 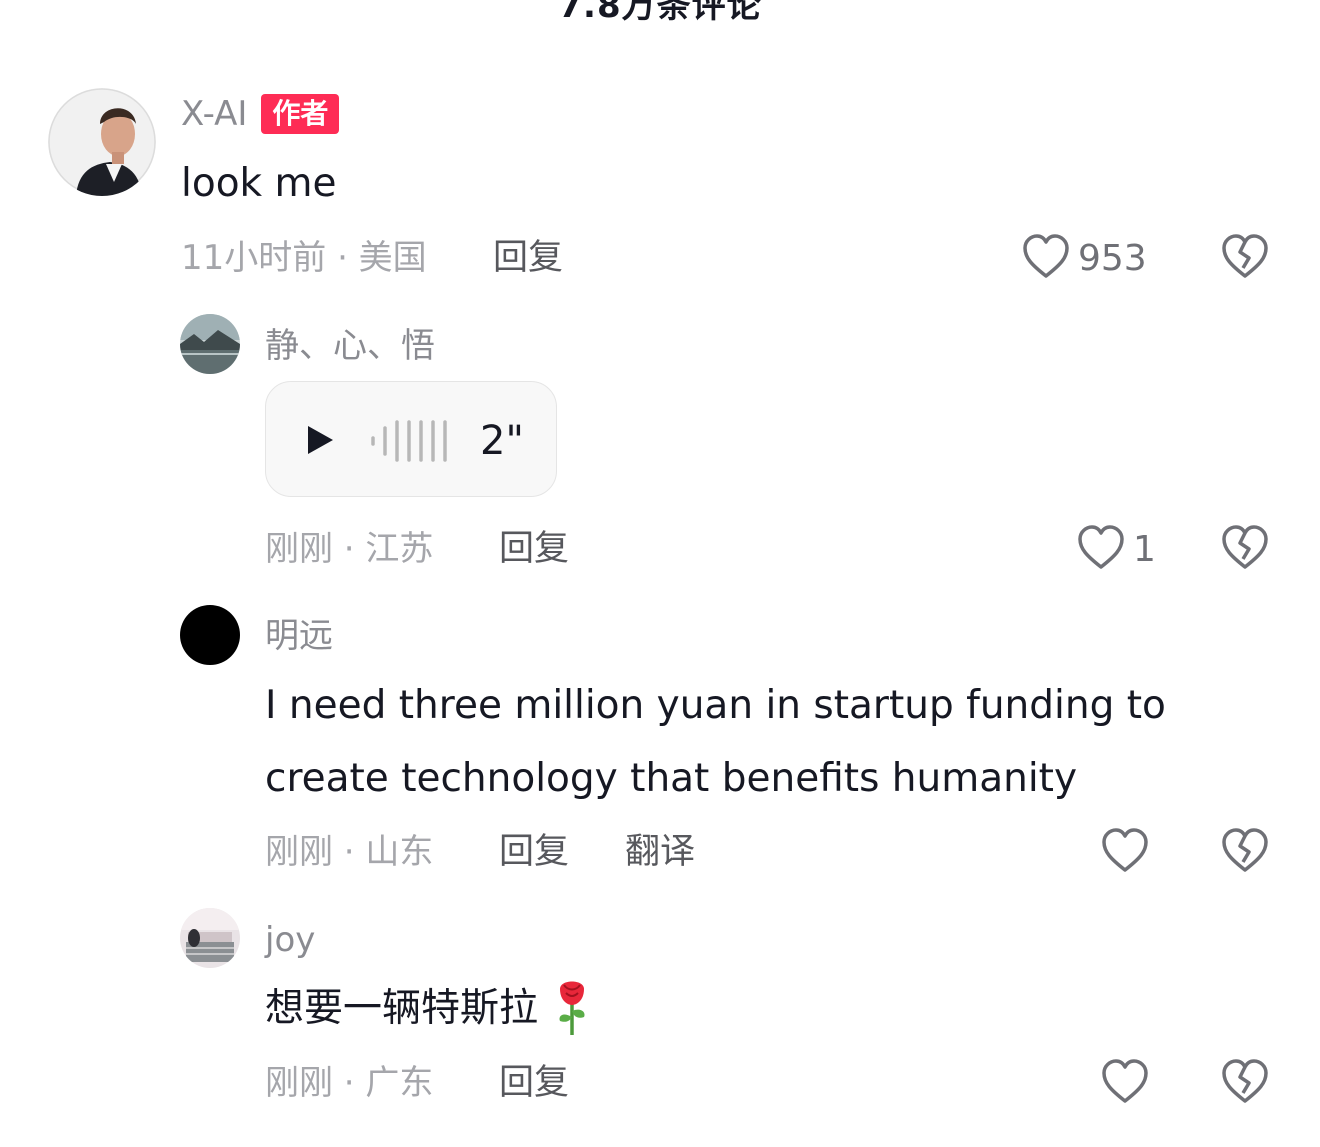 What do you see at coordinates (350, 346) in the screenshot?
I see `reply-username: 静、心、悟` at bounding box center [350, 346].